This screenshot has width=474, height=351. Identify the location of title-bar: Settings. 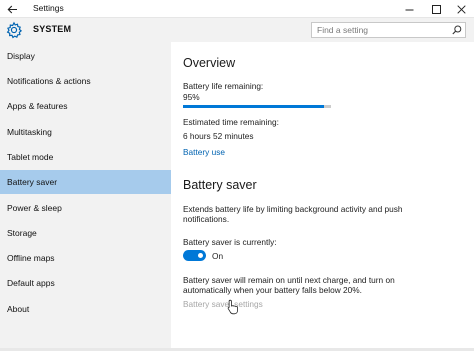
(237, 9).